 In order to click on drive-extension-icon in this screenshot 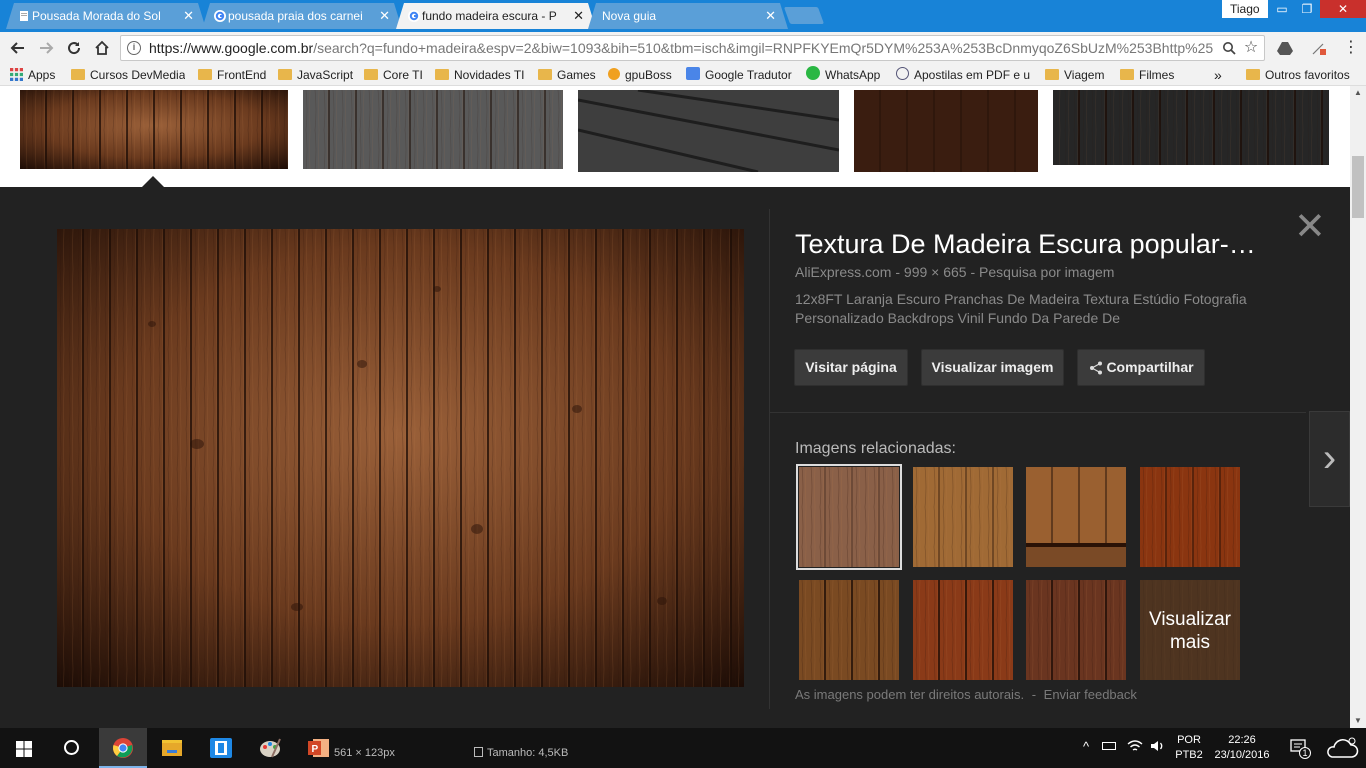, I will do `click(1285, 48)`.